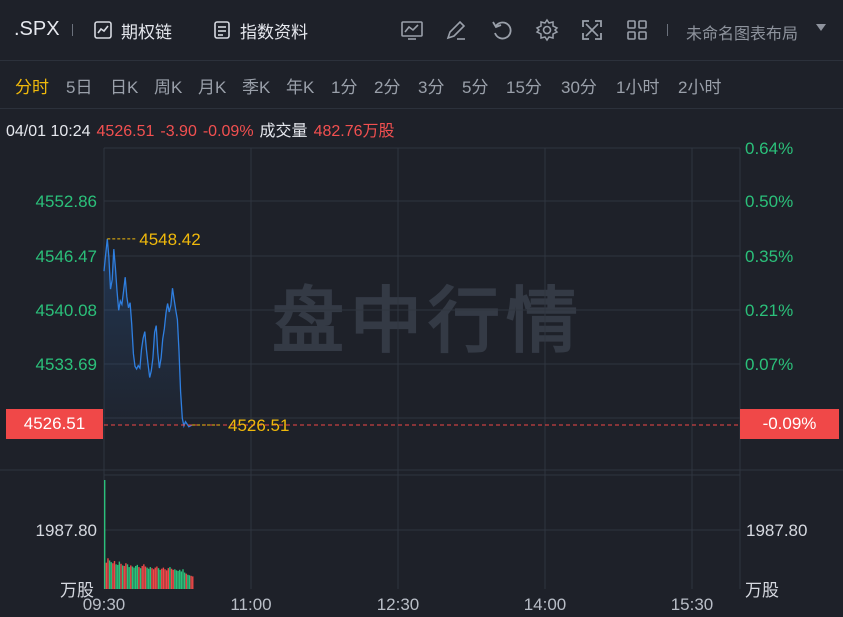 The height and width of the screenshot is (617, 843). I want to click on last-price-label: 4526.51, so click(258, 425).